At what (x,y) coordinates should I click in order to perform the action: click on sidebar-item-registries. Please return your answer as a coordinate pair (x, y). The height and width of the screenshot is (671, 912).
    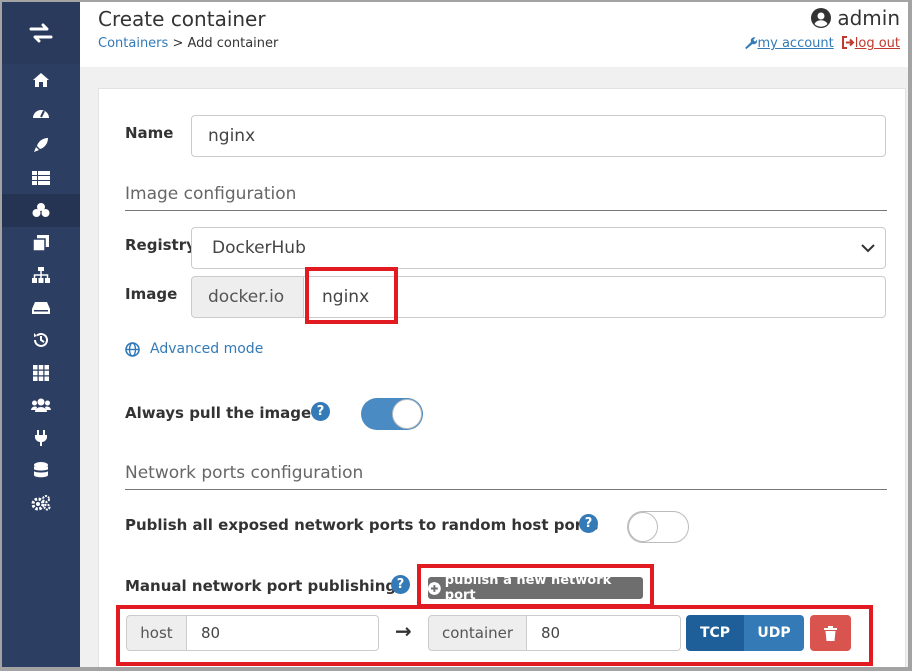
    Looking at the image, I should click on (41, 470).